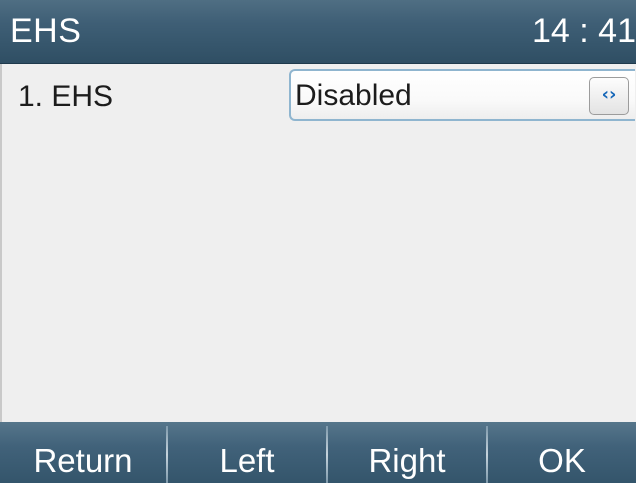 The height and width of the screenshot is (483, 636). I want to click on clock: 14 : 41, so click(584, 31).